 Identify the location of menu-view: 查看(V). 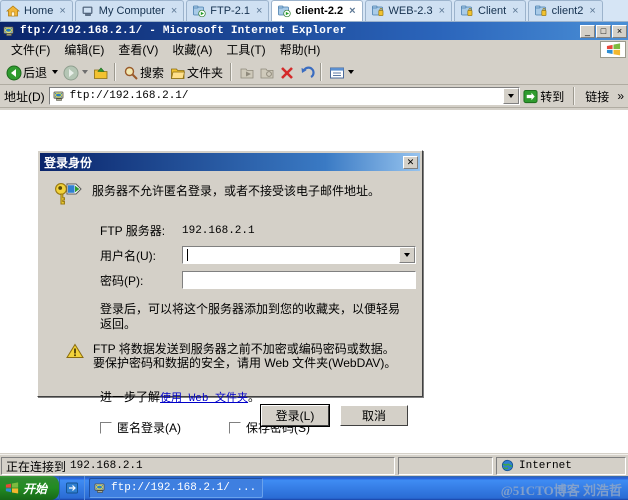
(138, 49).